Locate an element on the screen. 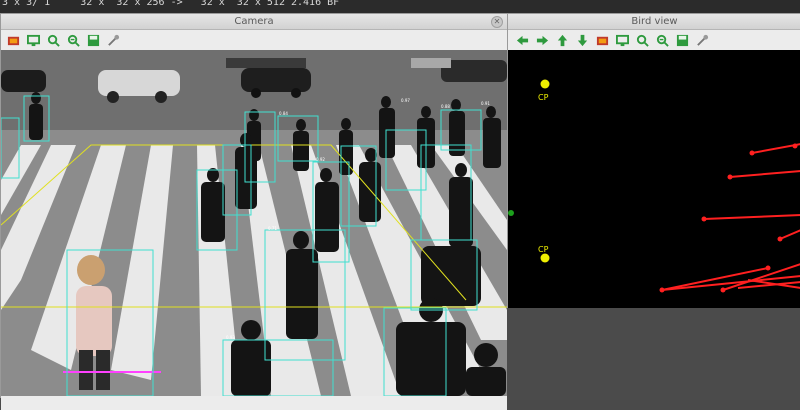 The height and width of the screenshot is (410, 800). bird-view-titlebar: Bird view is located at coordinates (654, 22).